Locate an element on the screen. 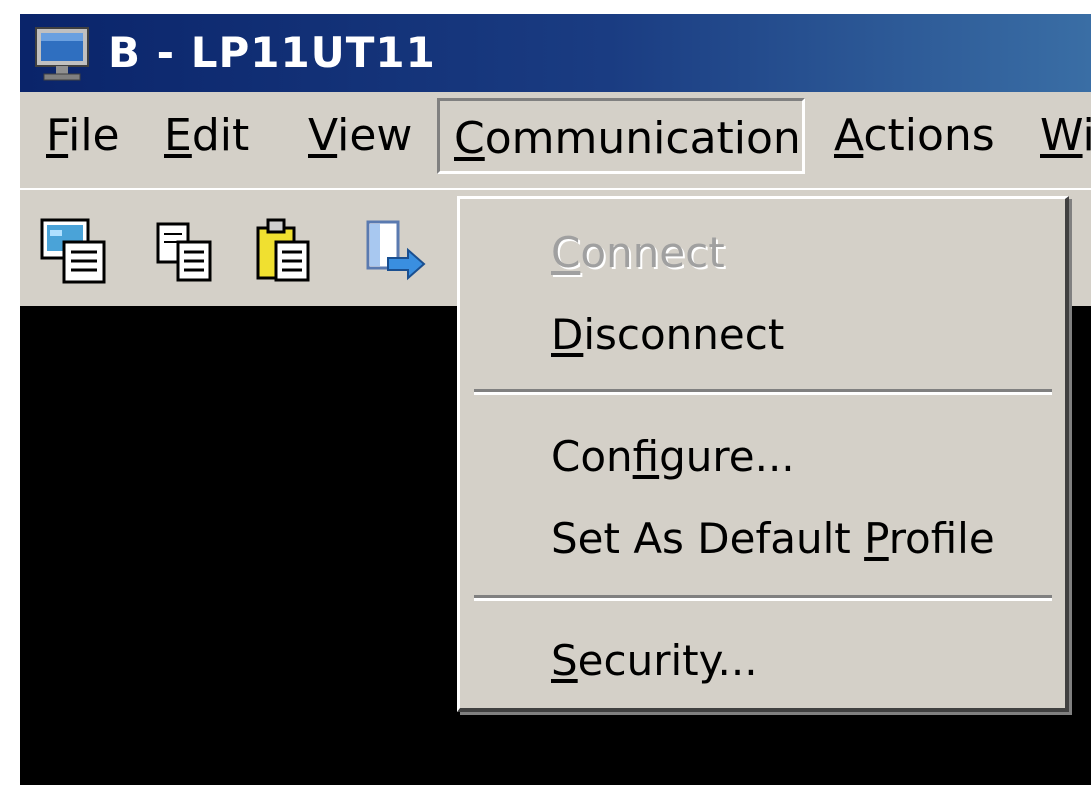 This screenshot has height=785, width=1091. menu-item-disconnect: Disconnect is located at coordinates (762, 335).